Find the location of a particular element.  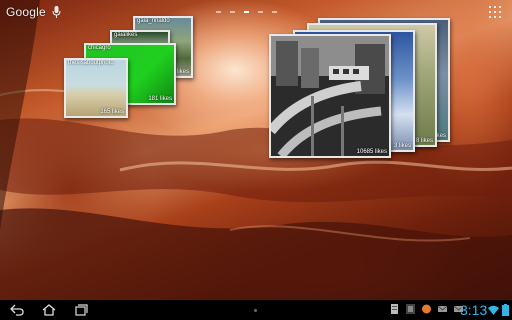

back-icon is located at coordinates (17, 310).